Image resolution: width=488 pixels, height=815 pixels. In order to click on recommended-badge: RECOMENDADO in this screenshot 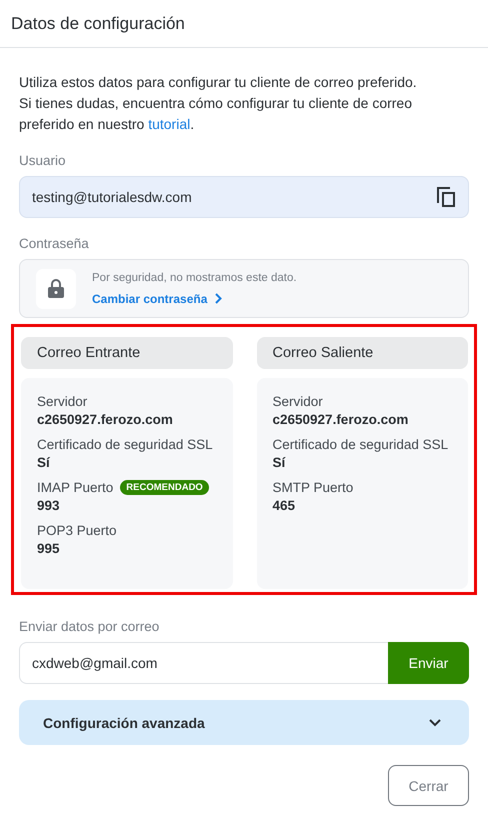, I will do `click(164, 487)`.